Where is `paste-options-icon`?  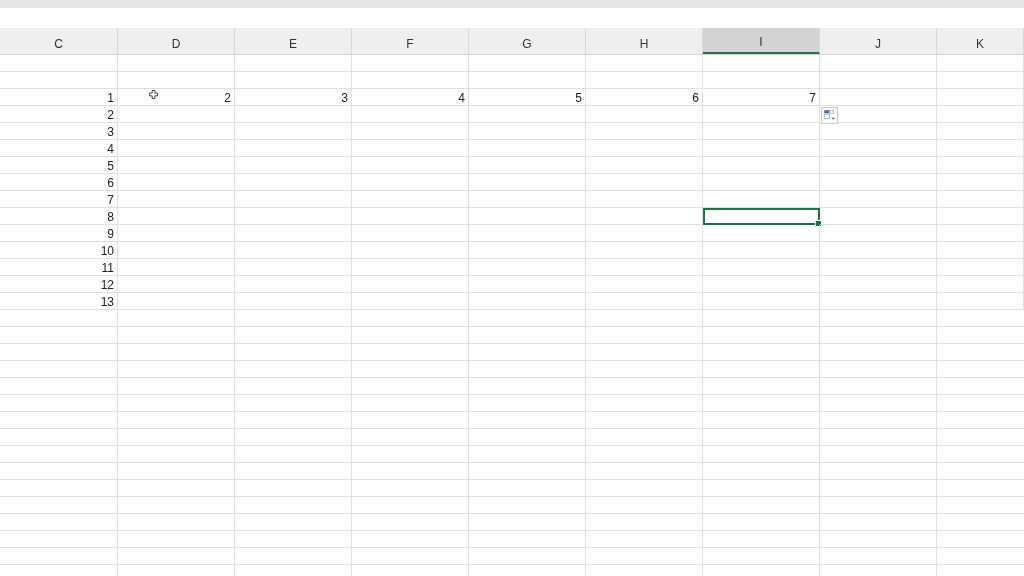
paste-options-icon is located at coordinates (829, 115).